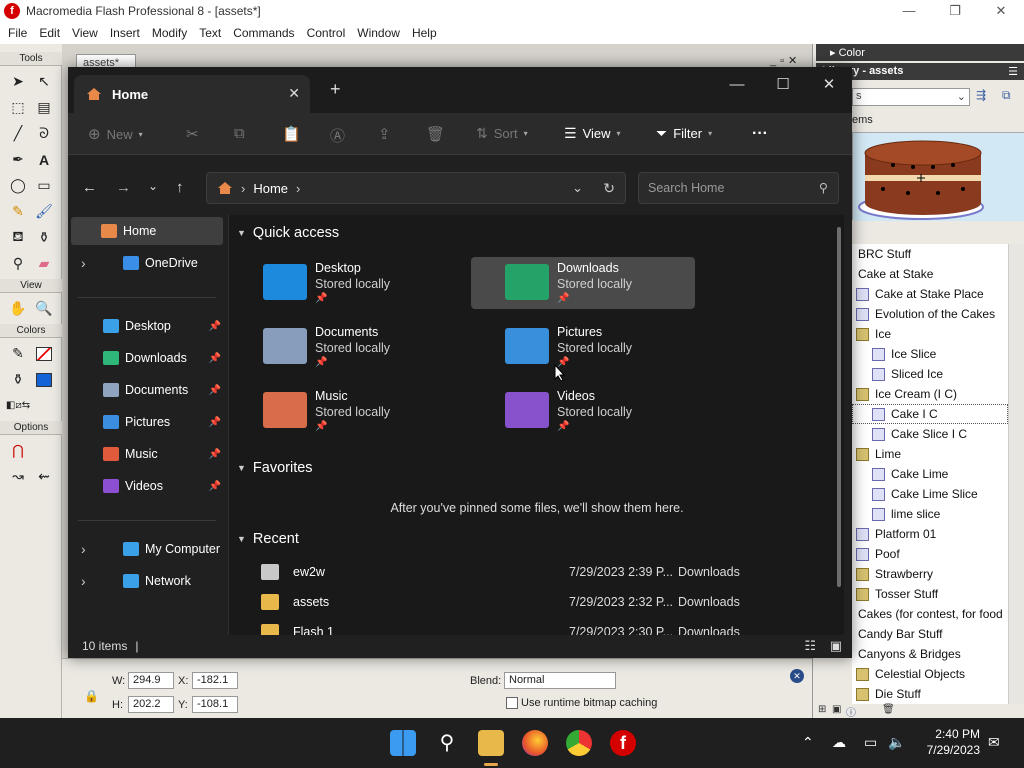  What do you see at coordinates (930, 554) in the screenshot?
I see `library-item: Poof` at bounding box center [930, 554].